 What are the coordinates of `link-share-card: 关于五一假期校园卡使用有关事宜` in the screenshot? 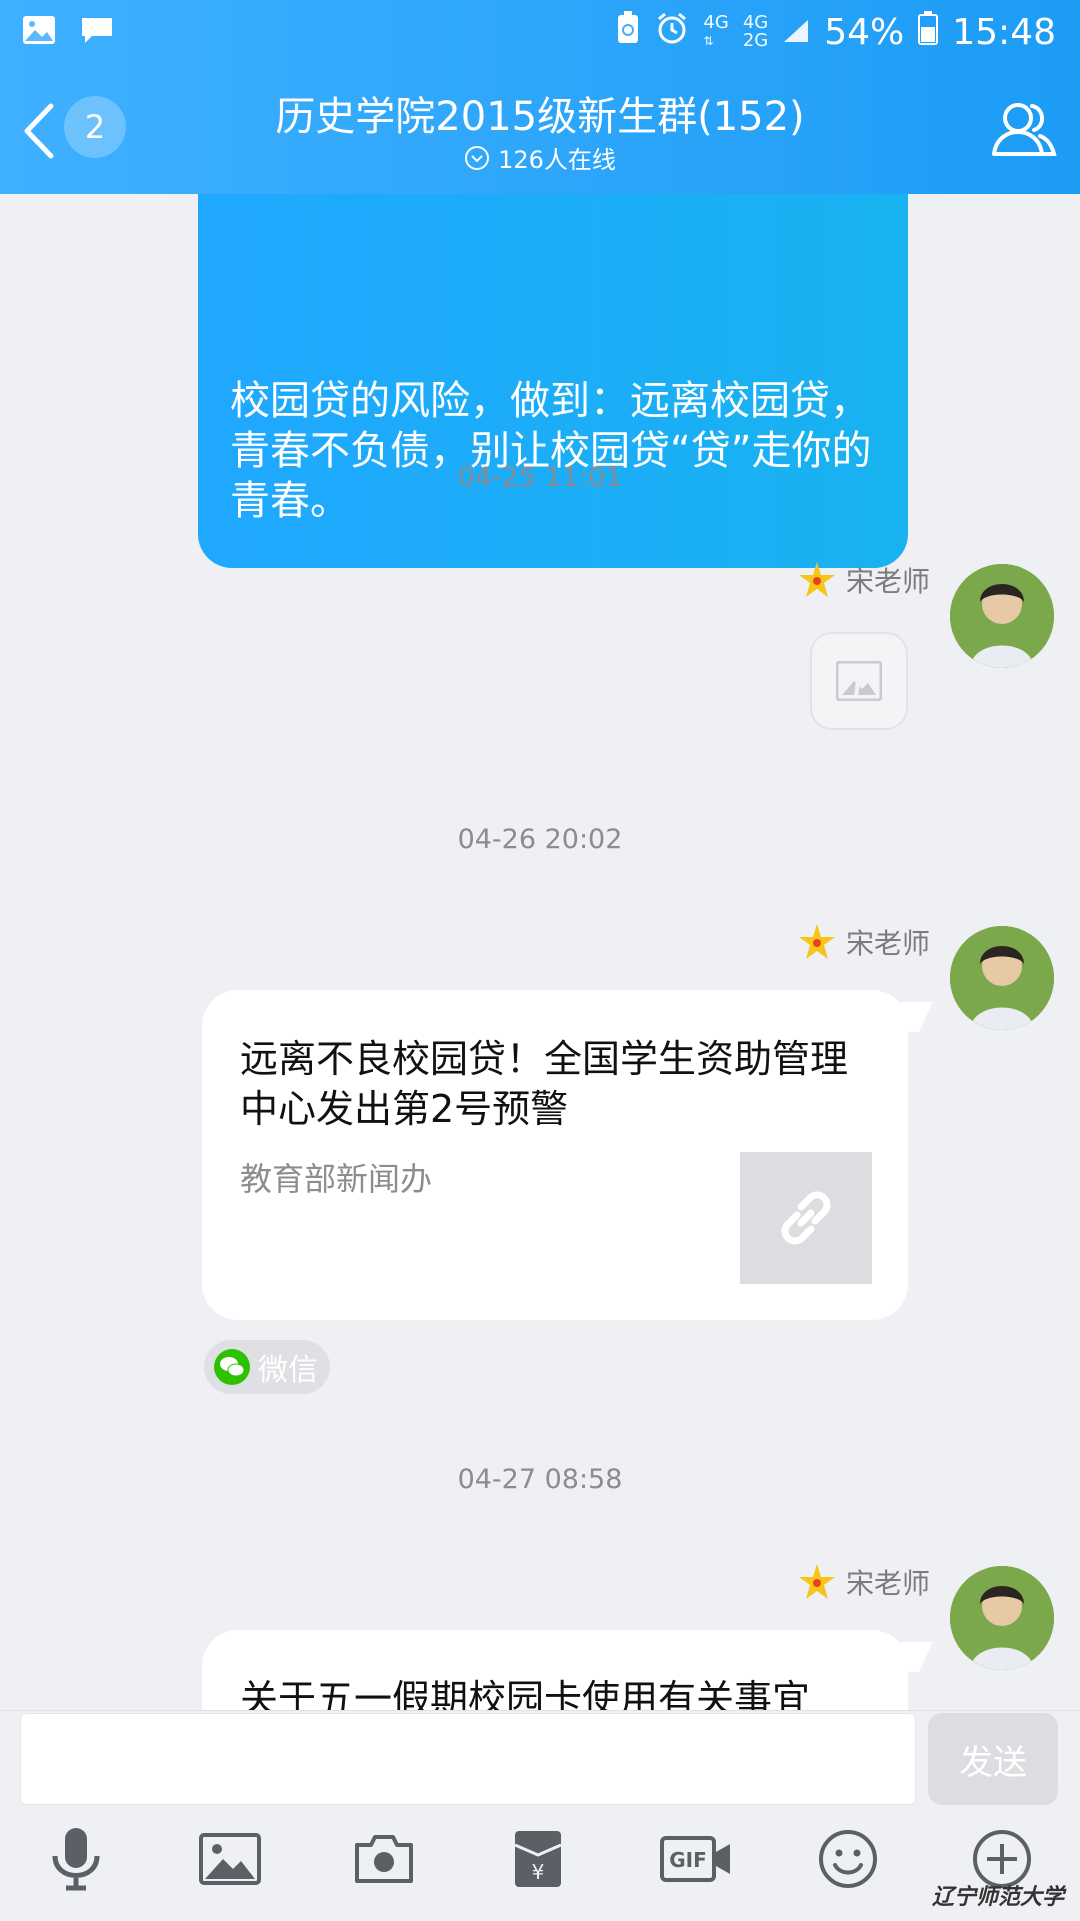 It's located at (555, 1670).